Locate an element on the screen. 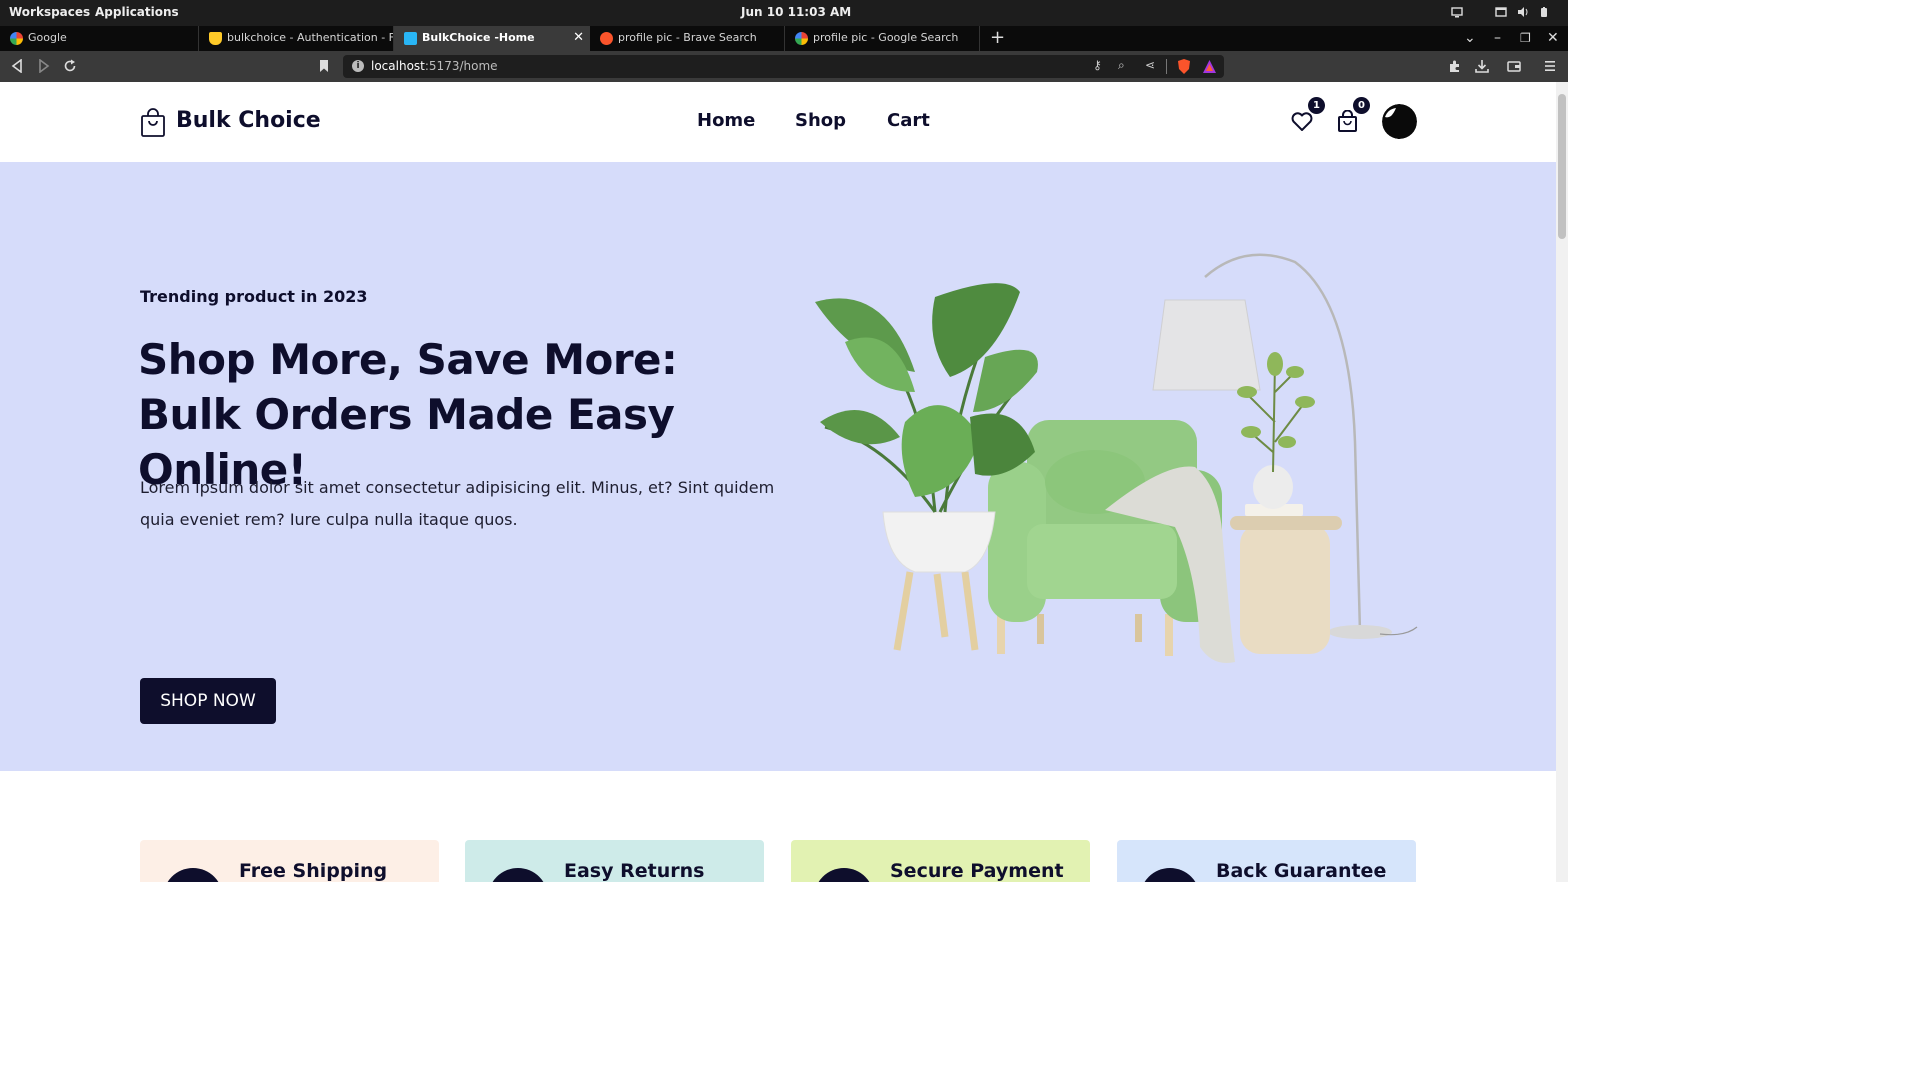 The image size is (1920, 1080). wallet-icon is located at coordinates (1514, 66).